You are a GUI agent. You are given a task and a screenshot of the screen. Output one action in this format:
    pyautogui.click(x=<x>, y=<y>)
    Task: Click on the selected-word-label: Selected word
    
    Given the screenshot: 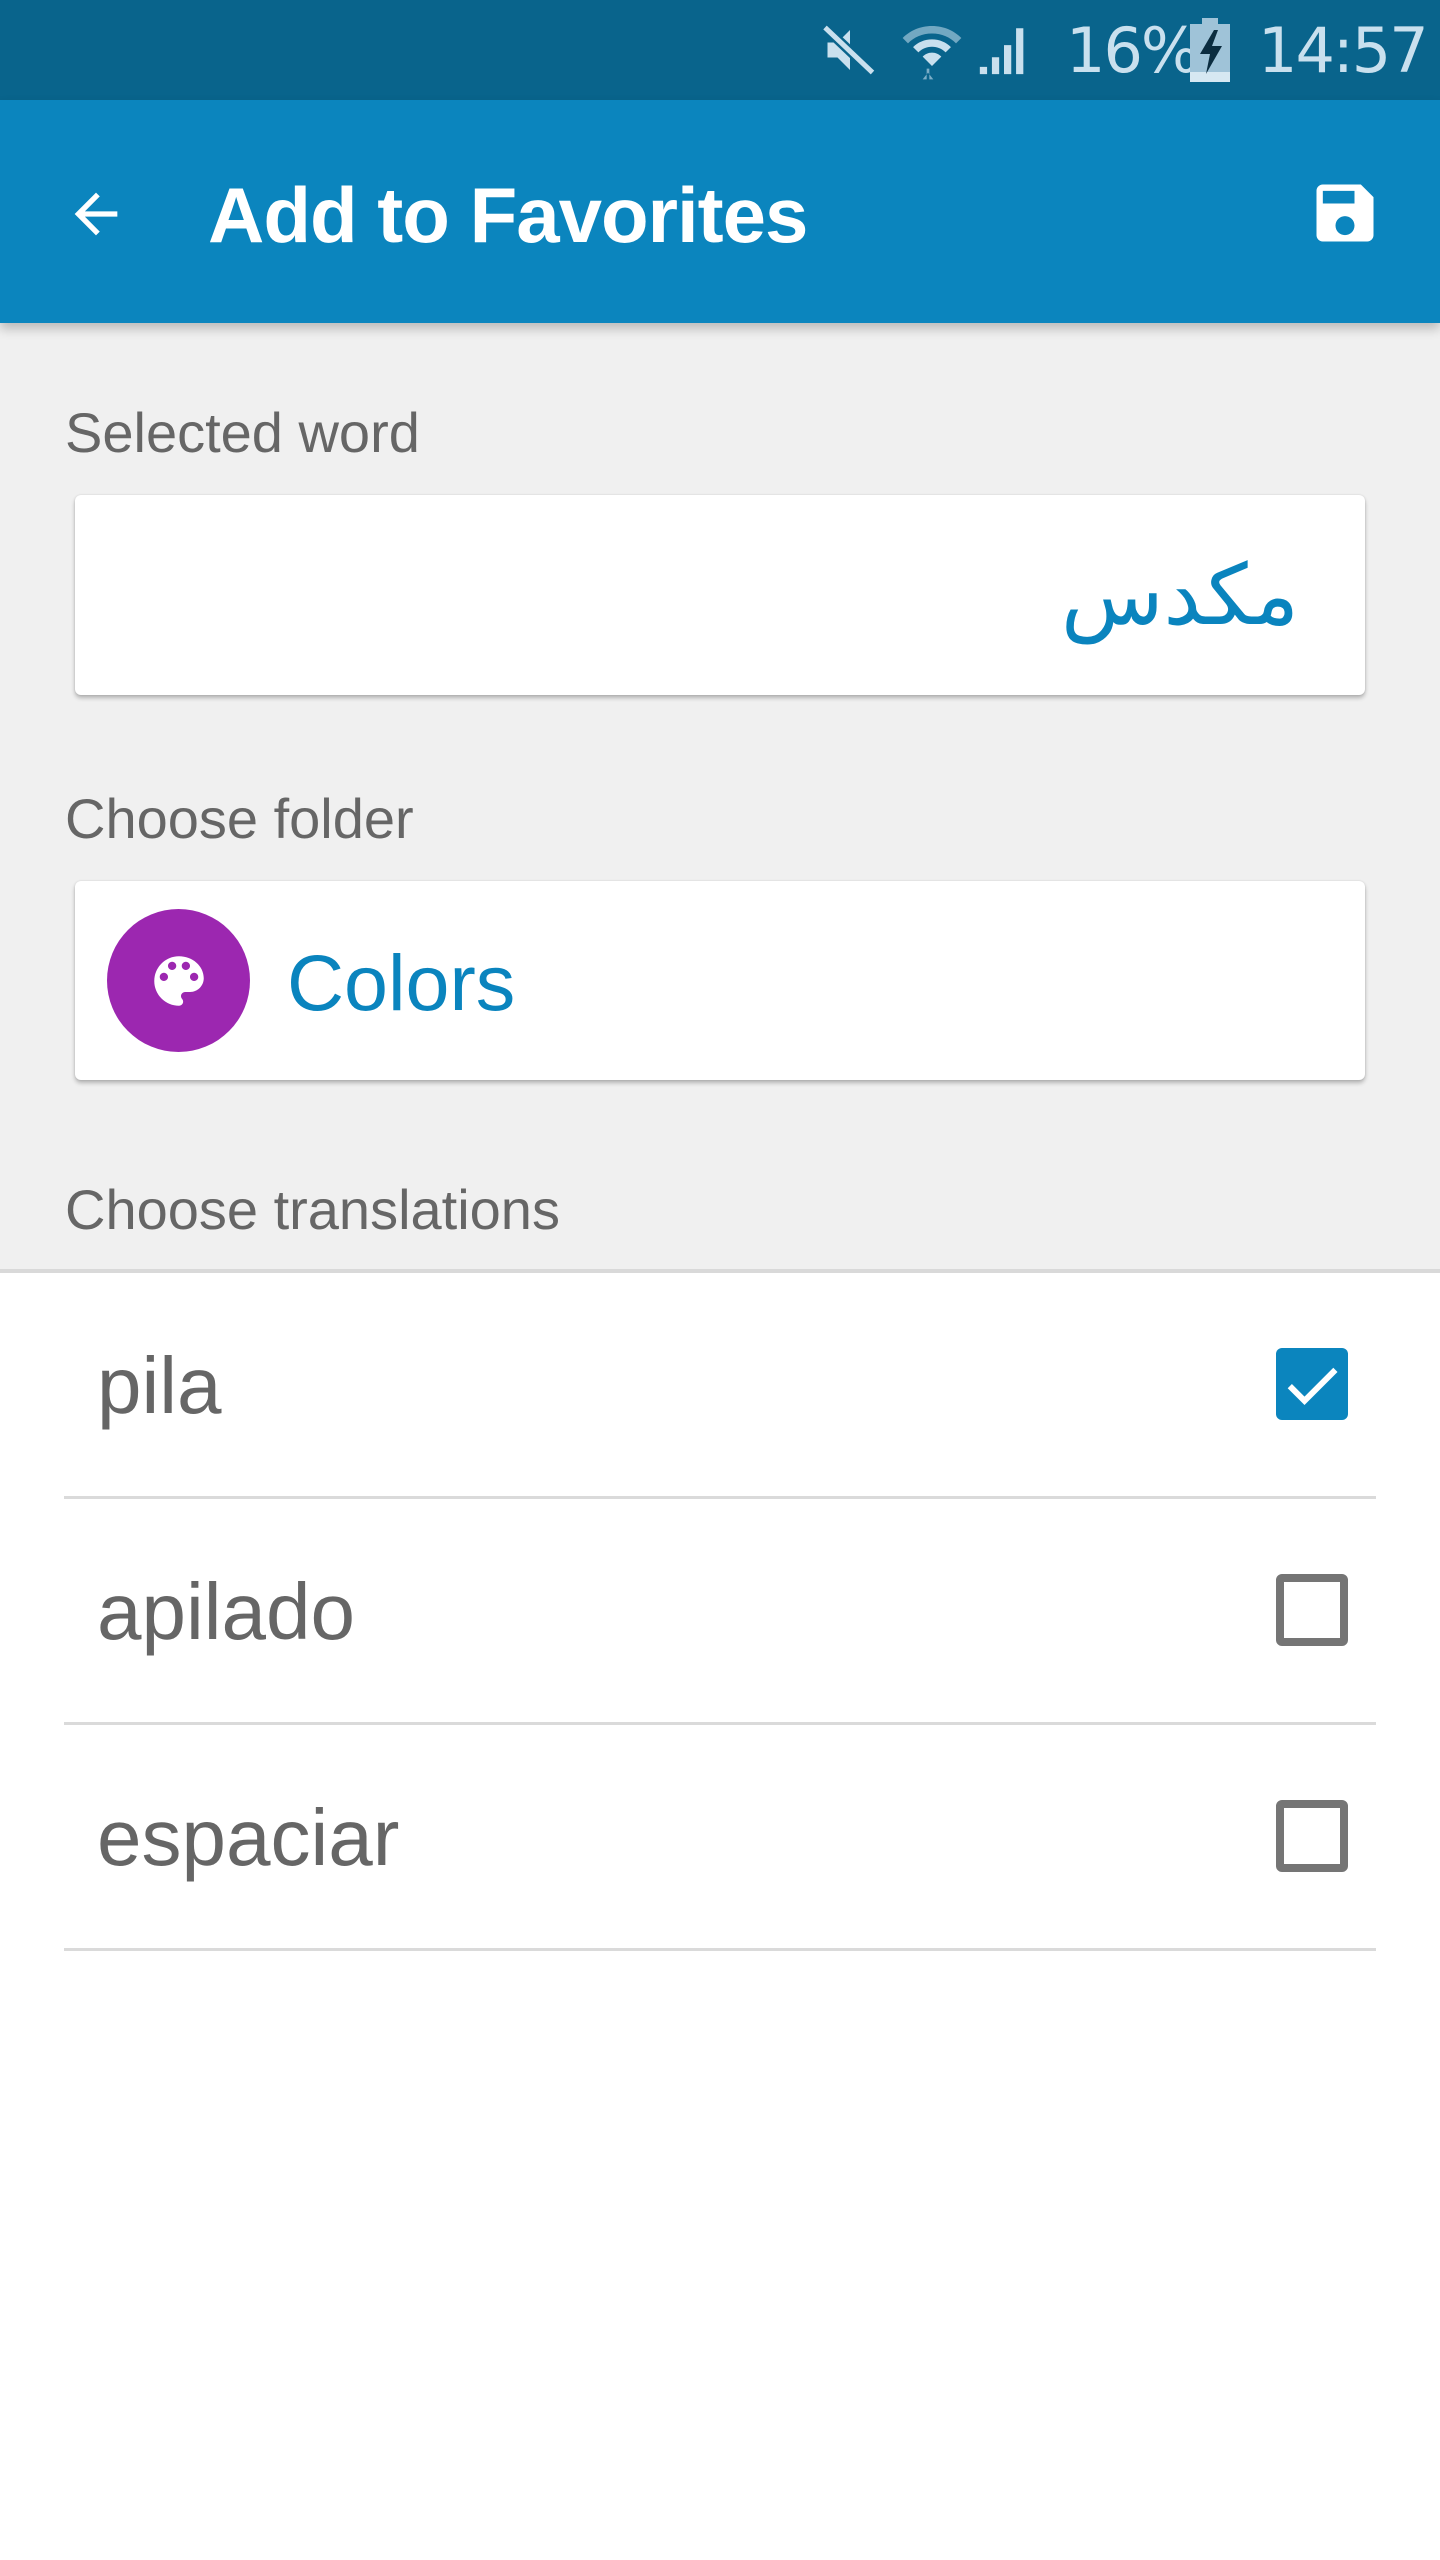 What is the action you would take?
    pyautogui.click(x=242, y=432)
    